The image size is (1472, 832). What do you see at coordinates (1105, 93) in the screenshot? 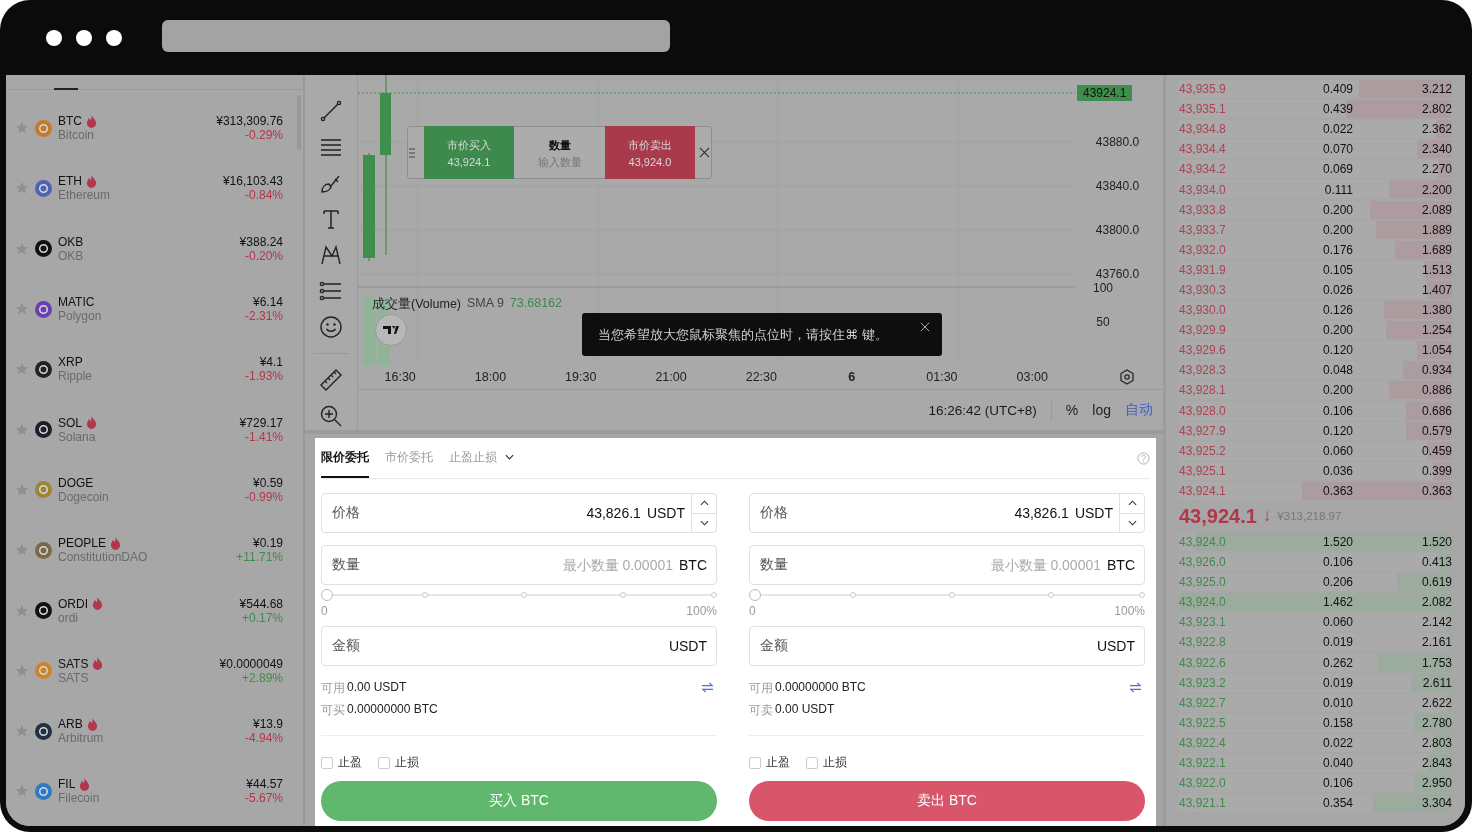
I see `price-tag: 43924.1` at bounding box center [1105, 93].